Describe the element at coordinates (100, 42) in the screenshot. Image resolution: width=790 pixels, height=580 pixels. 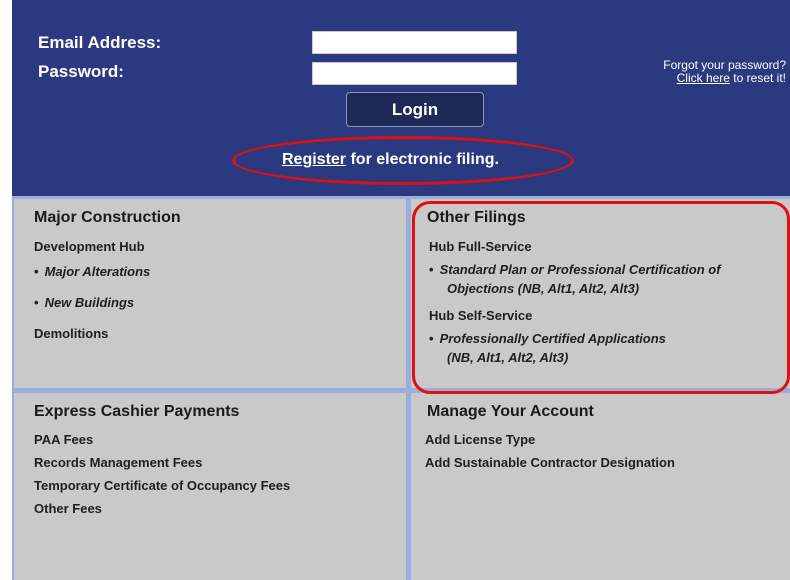
I see `email-label: Email Address:` at that location.